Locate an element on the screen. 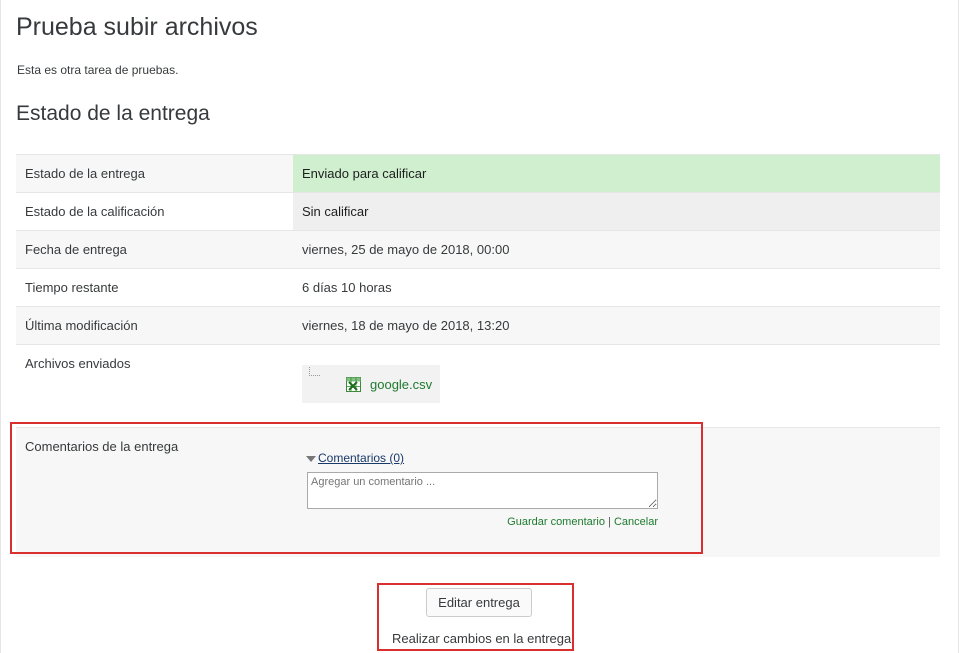 This screenshot has width=961, height=653. last-modified-value: viernes, 18 de mayo de 2018, 13:20 is located at coordinates (406, 325).